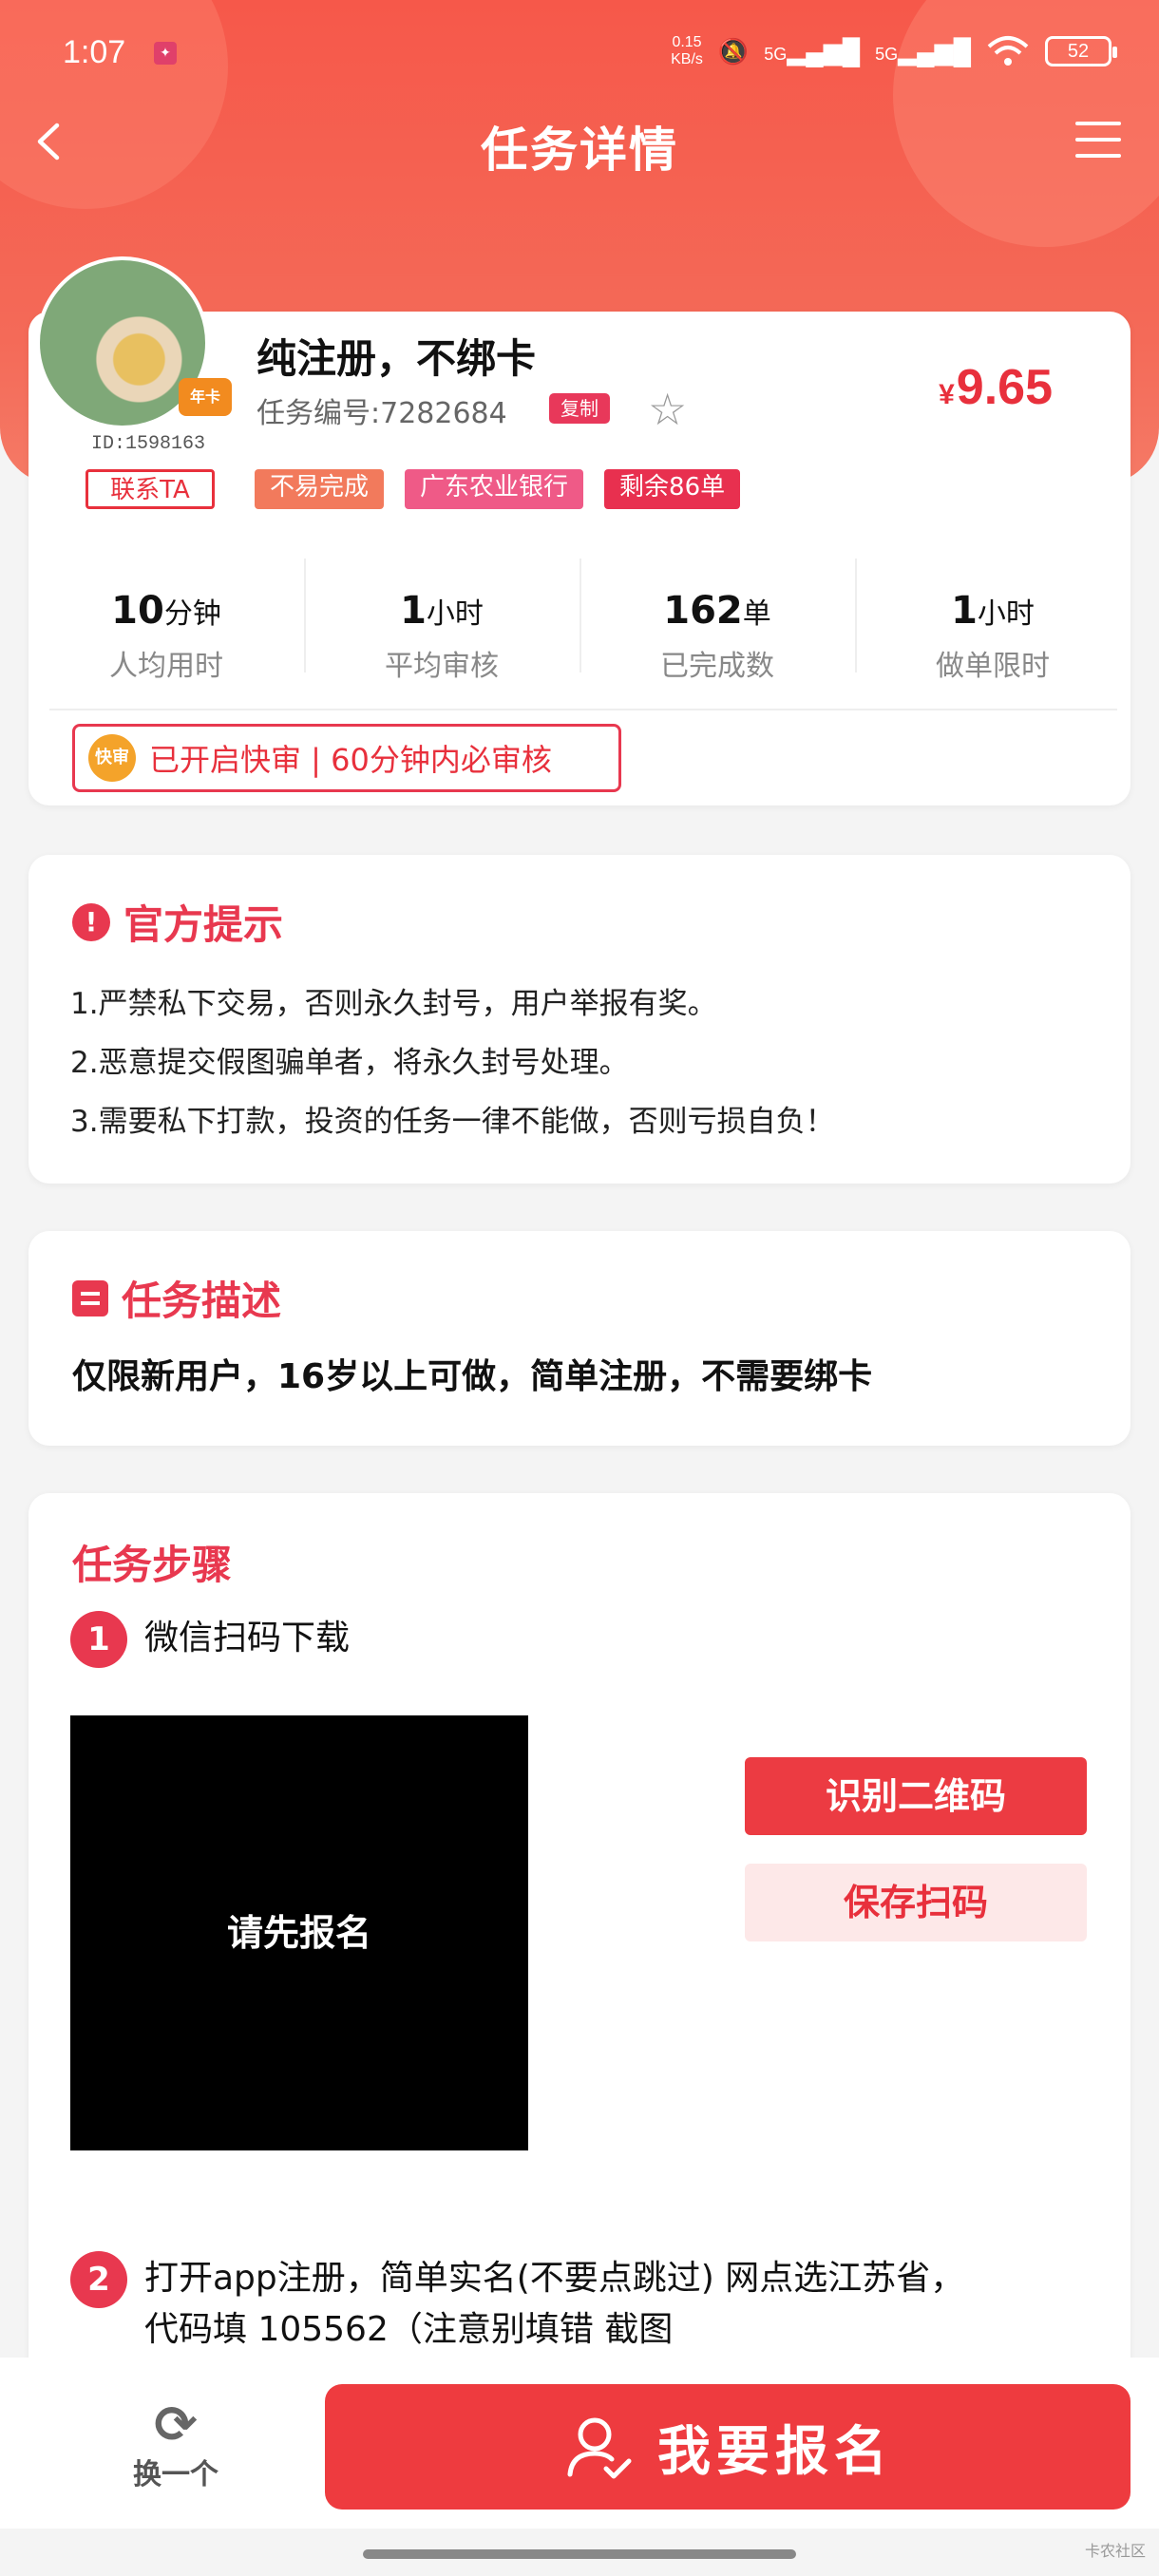 This screenshot has width=1159, height=2576. I want to click on status-bar: 1:07 ✦ 0.15 KB/s 🔕 5G▂▄▆█ 5G▂▄▆█ 52, so click(579, 56).